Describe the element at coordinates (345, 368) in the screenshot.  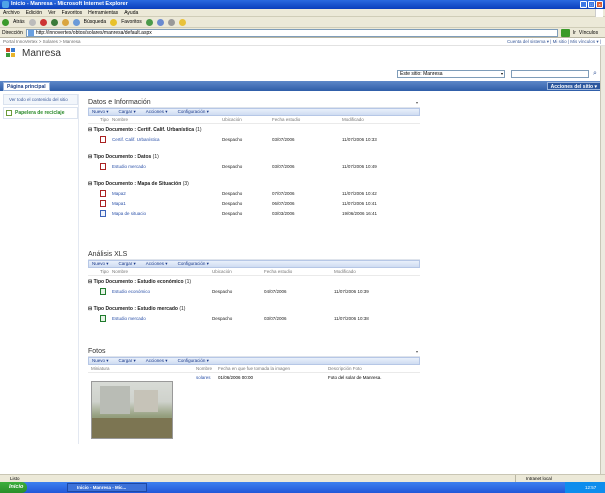
I see `col-descripcion: Descripción Foto` at that location.